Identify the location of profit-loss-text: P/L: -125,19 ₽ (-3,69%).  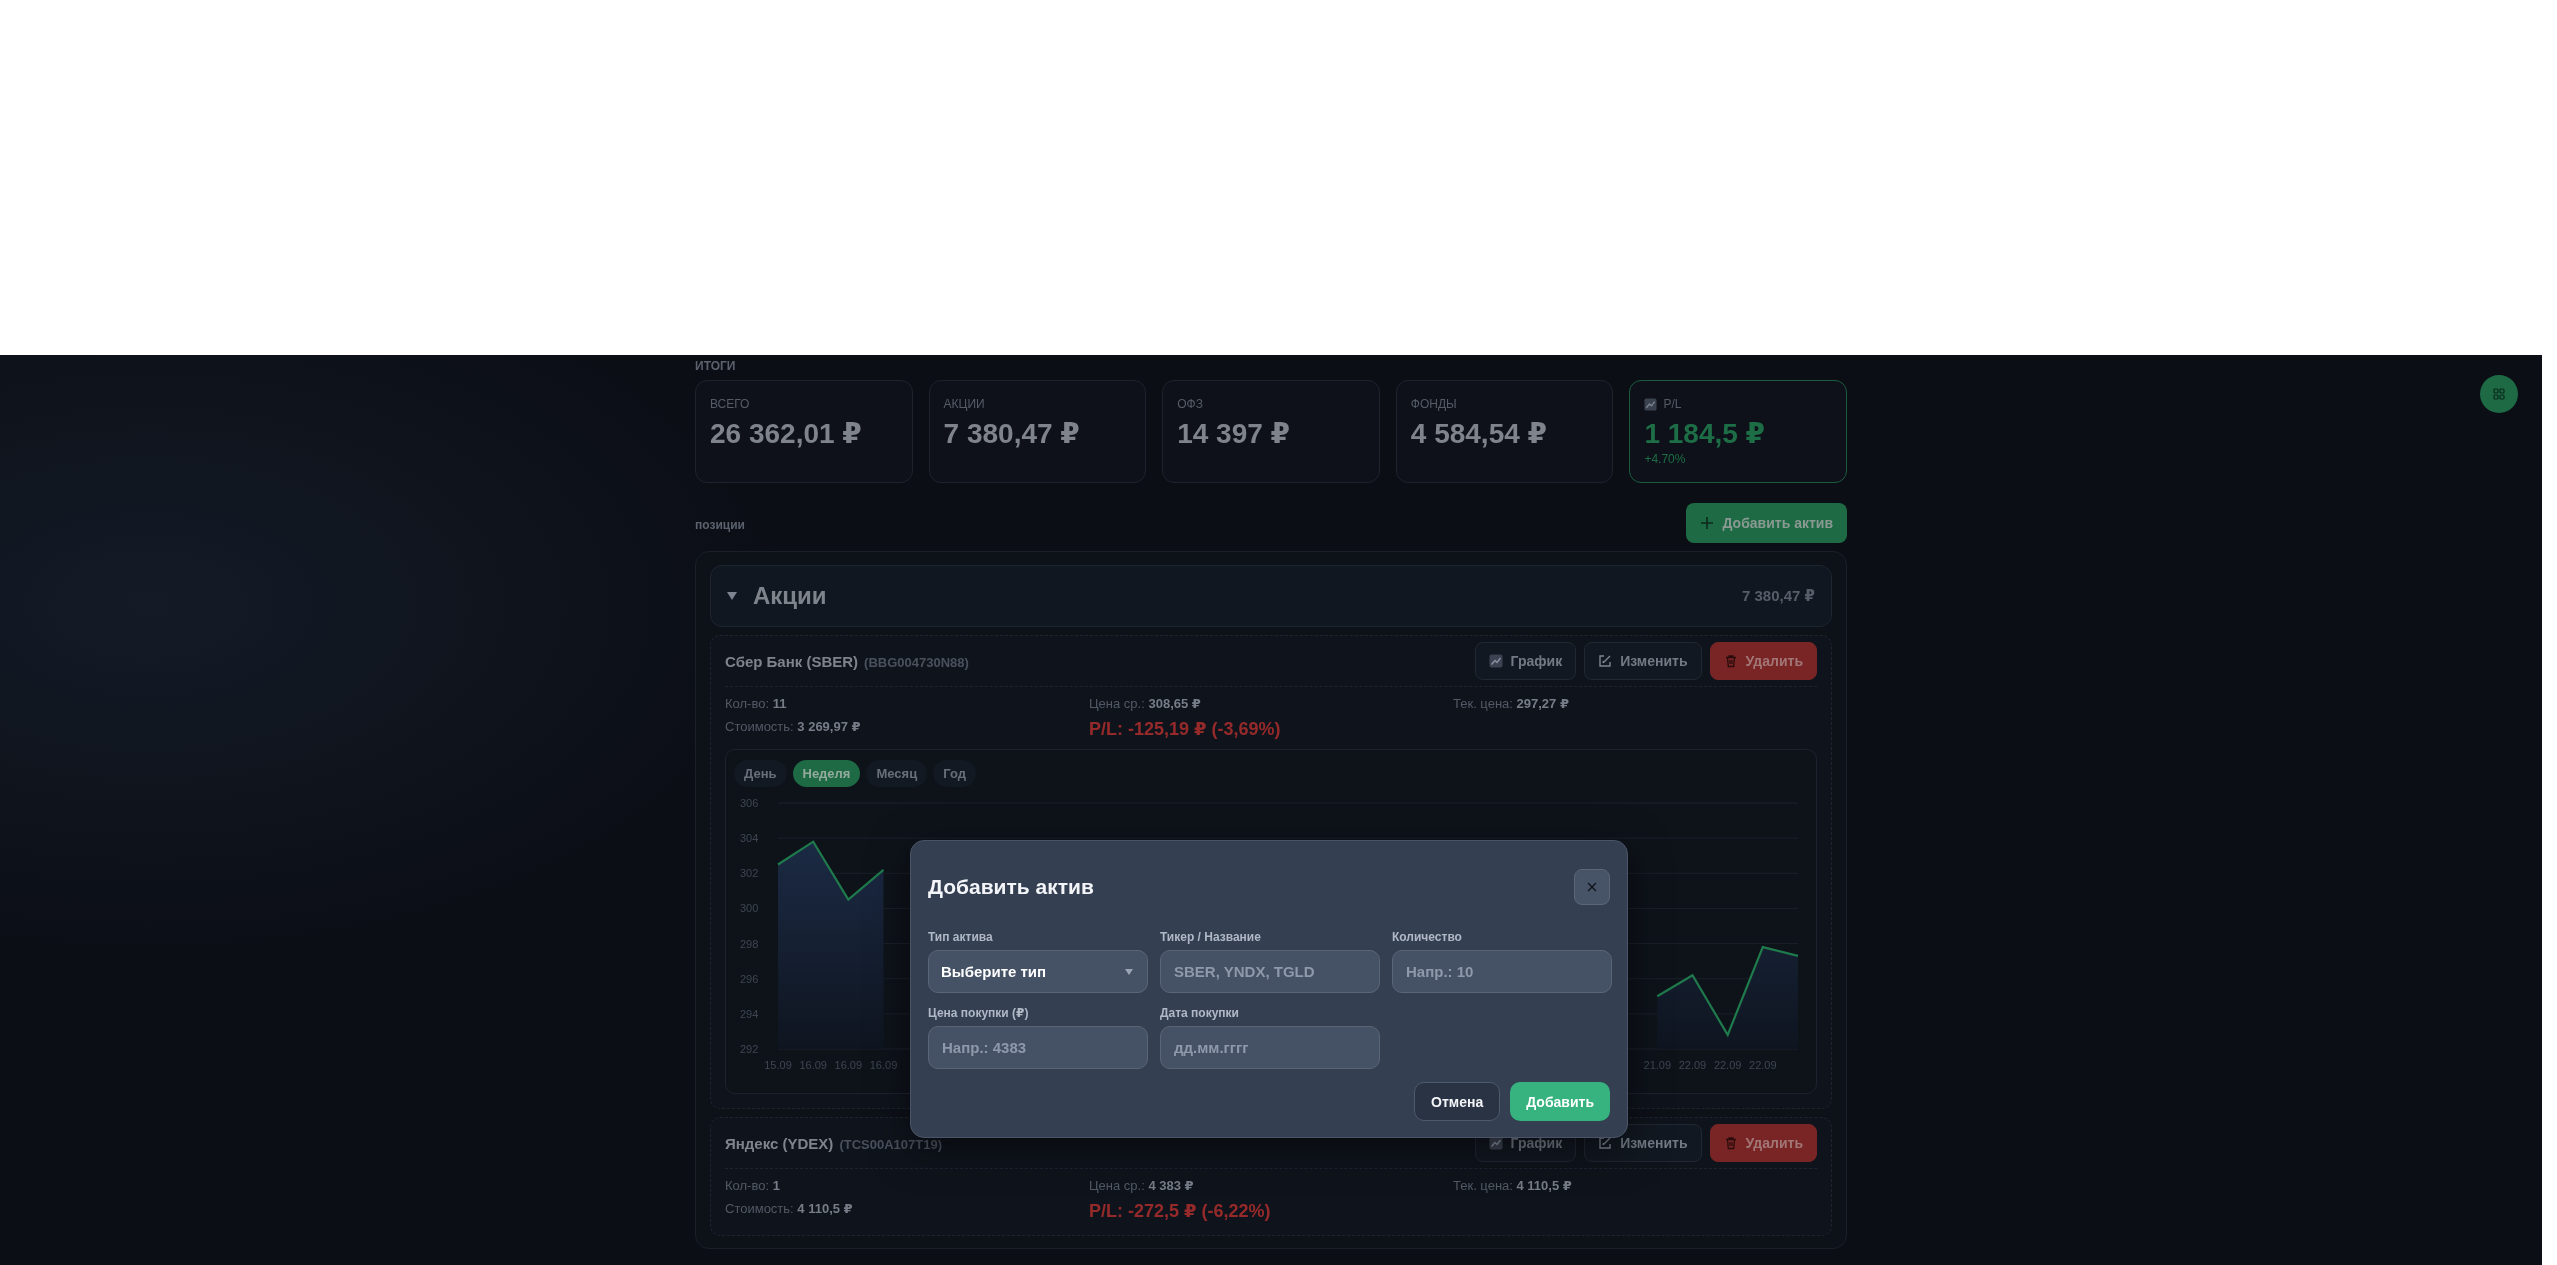
(1185, 729).